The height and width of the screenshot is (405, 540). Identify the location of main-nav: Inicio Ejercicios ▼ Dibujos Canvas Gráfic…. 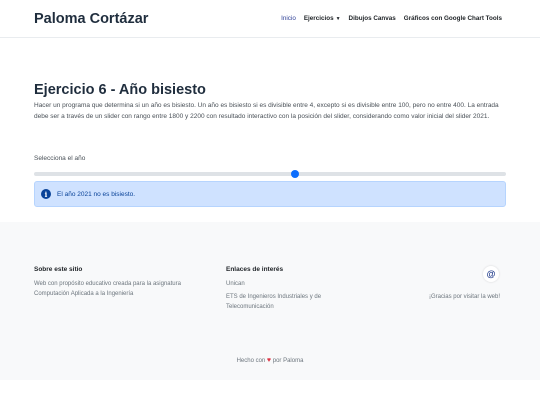
(391, 18).